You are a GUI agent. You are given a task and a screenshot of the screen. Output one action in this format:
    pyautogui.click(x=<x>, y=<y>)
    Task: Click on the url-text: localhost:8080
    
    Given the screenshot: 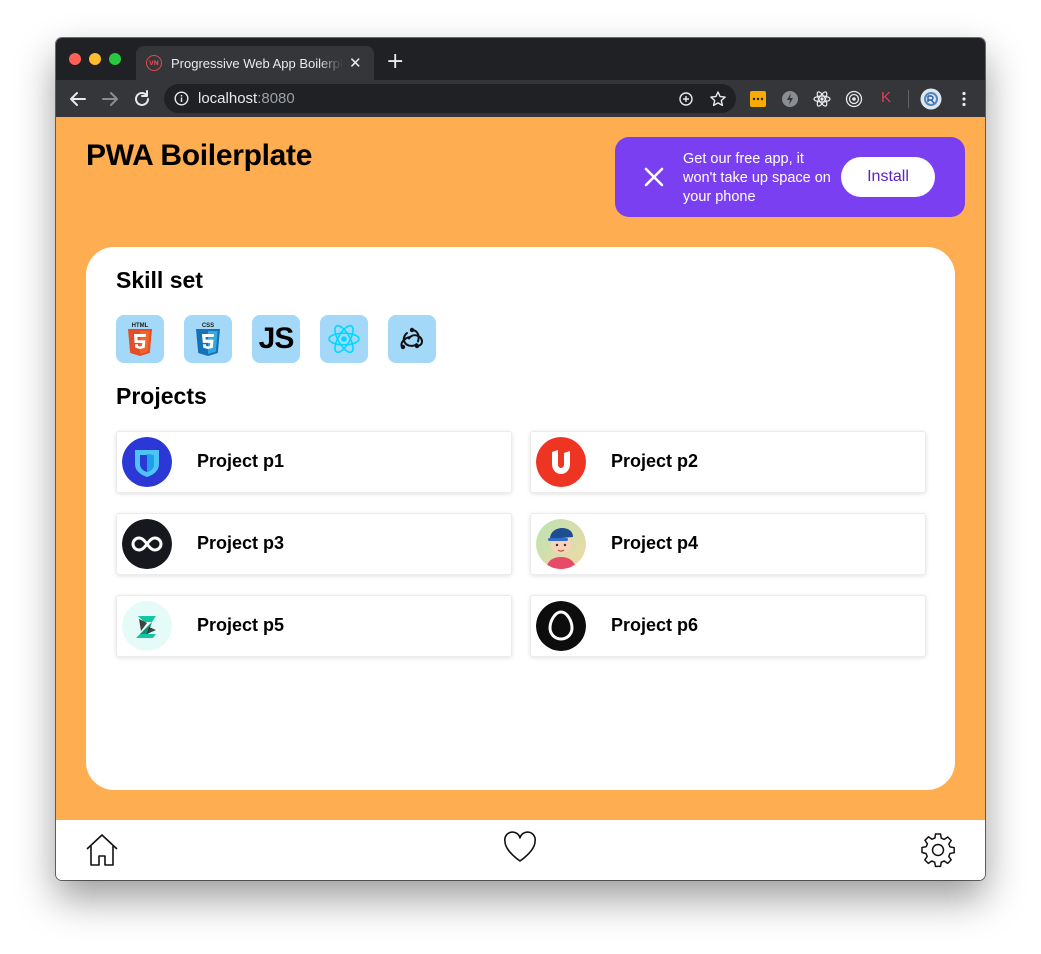 What is the action you would take?
    pyautogui.click(x=246, y=98)
    